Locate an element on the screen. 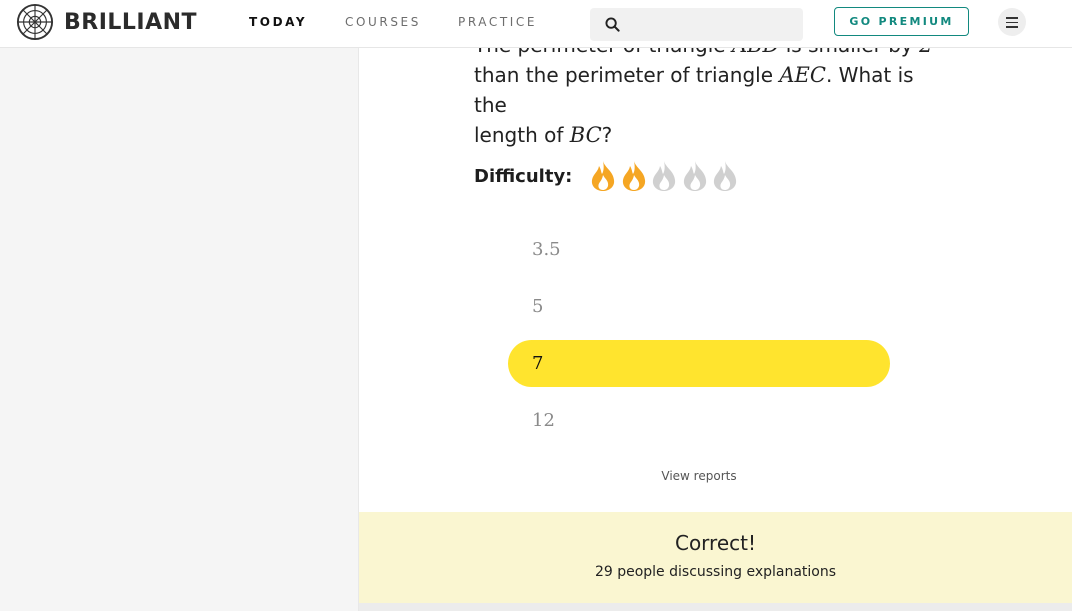 This screenshot has height=611, width=1072. difficulty-rating: Difficulty: is located at coordinates (608, 176).